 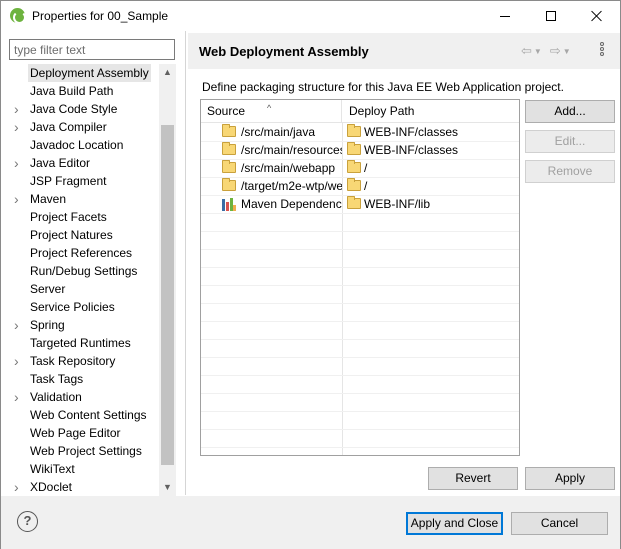 I want to click on close-button, so click(x=597, y=16).